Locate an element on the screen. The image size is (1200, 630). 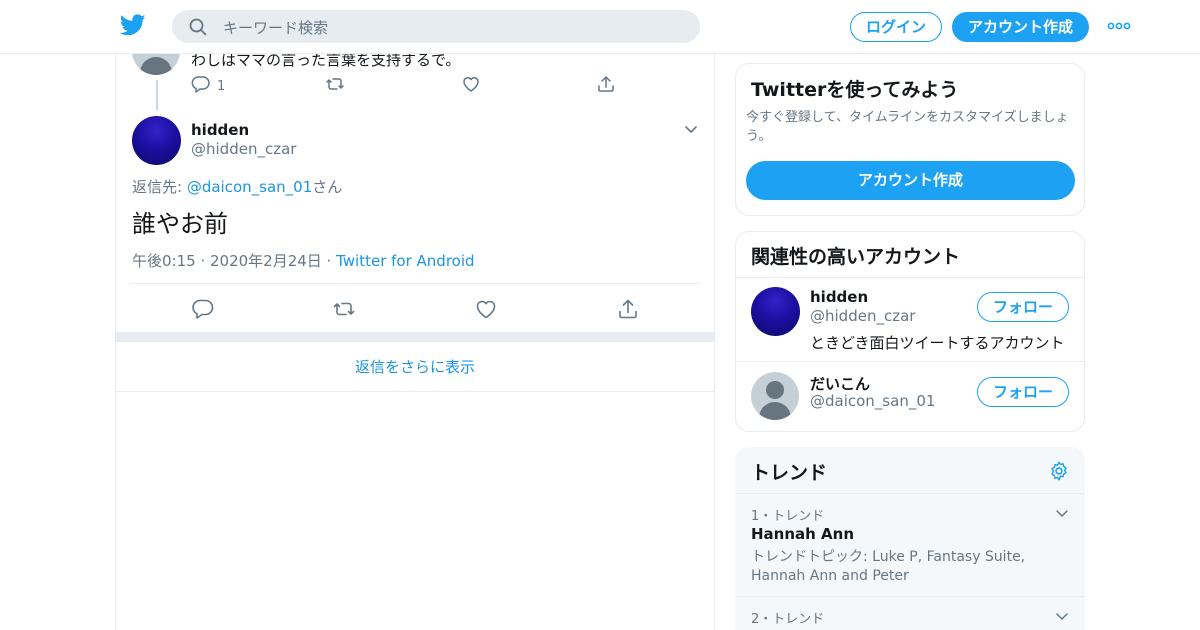
create-account-button: アカウント作成 is located at coordinates (910, 180).